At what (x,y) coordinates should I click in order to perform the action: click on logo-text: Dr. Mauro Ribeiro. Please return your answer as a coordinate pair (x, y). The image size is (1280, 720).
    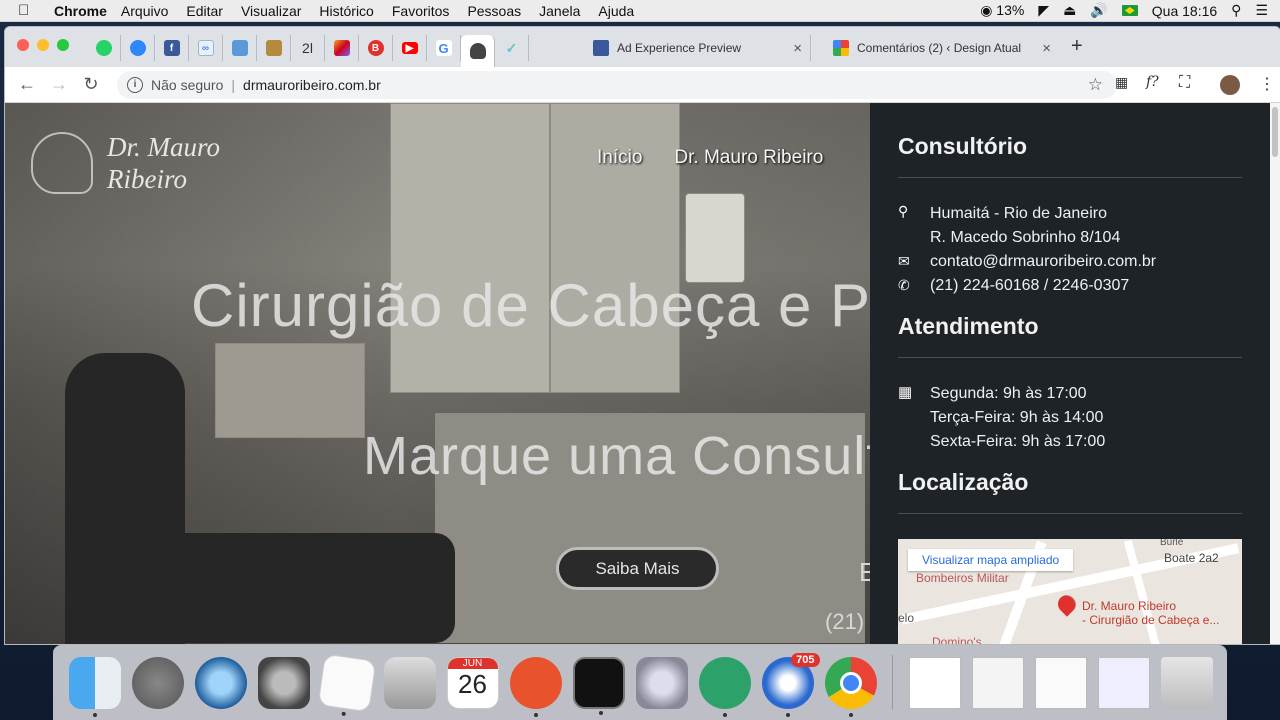
    Looking at the image, I should click on (163, 163).